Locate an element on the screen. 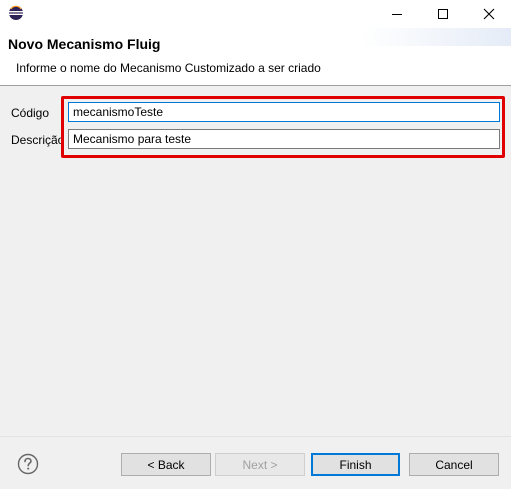  codigo-label: Código is located at coordinates (30, 113).